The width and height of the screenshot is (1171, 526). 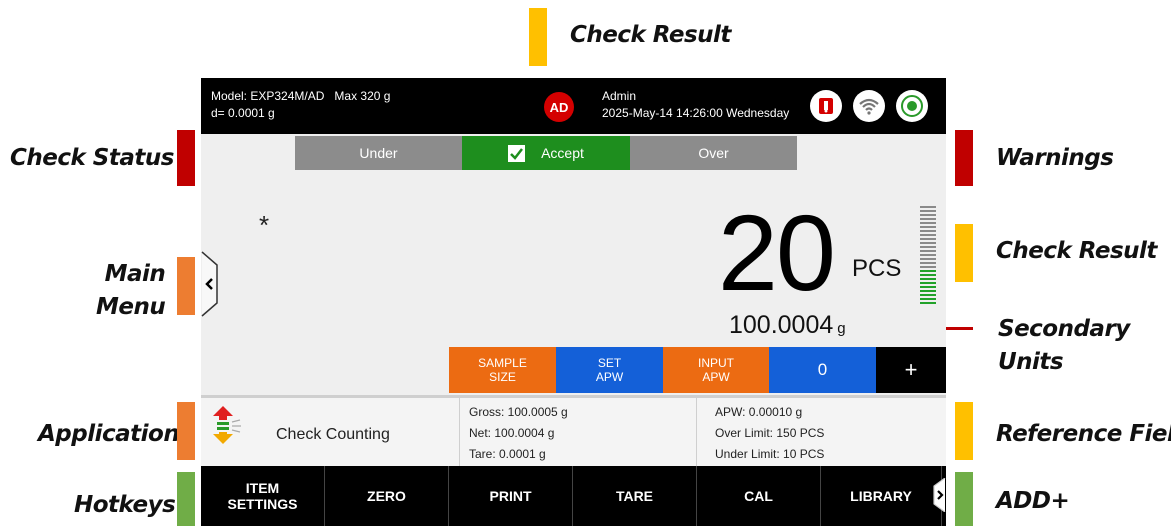 I want to click on main-menu-tag, so click(x=186, y=286).